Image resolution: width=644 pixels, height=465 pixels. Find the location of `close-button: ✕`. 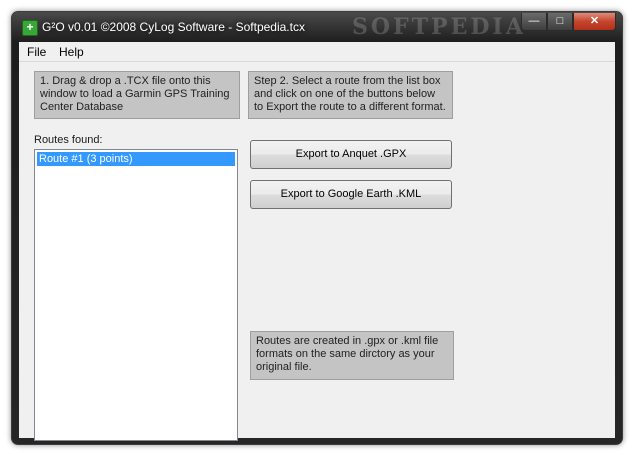

close-button: ✕ is located at coordinates (594, 22).